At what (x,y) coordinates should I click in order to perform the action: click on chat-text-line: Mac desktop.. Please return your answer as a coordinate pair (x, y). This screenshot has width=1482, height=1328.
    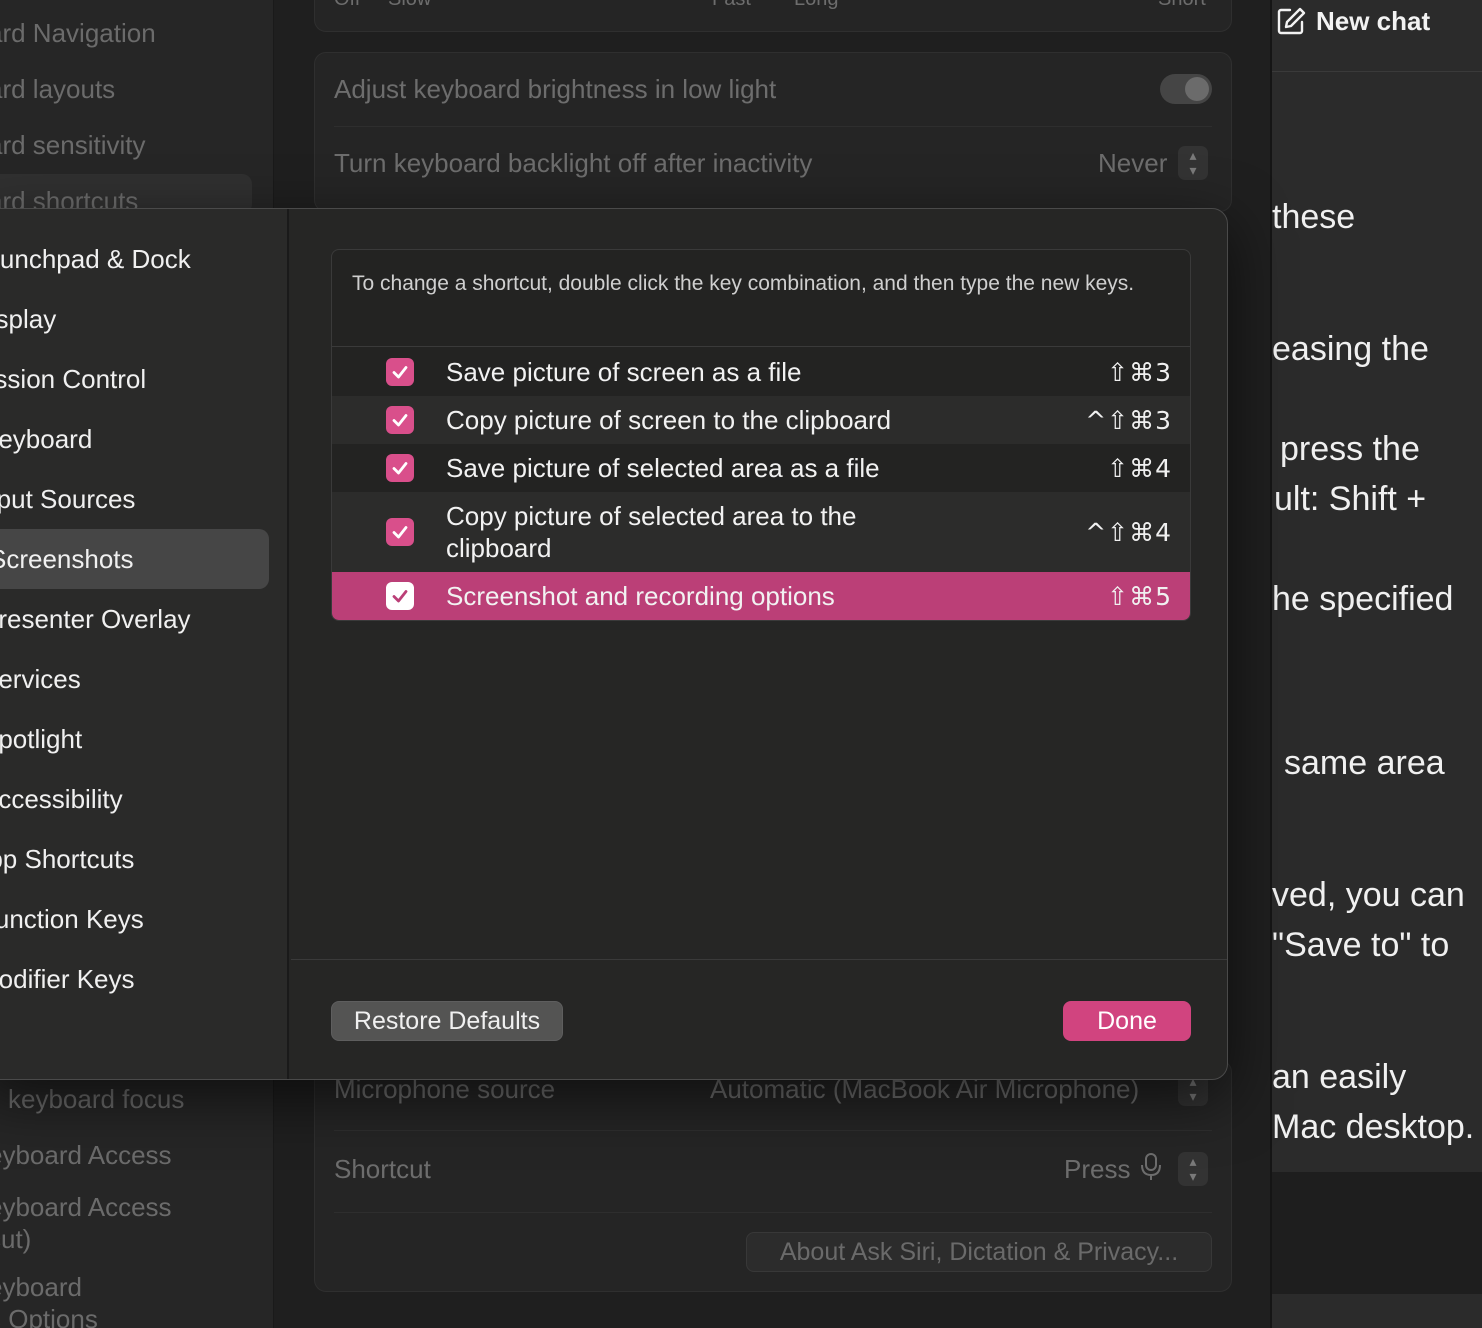
    Looking at the image, I should click on (1373, 1127).